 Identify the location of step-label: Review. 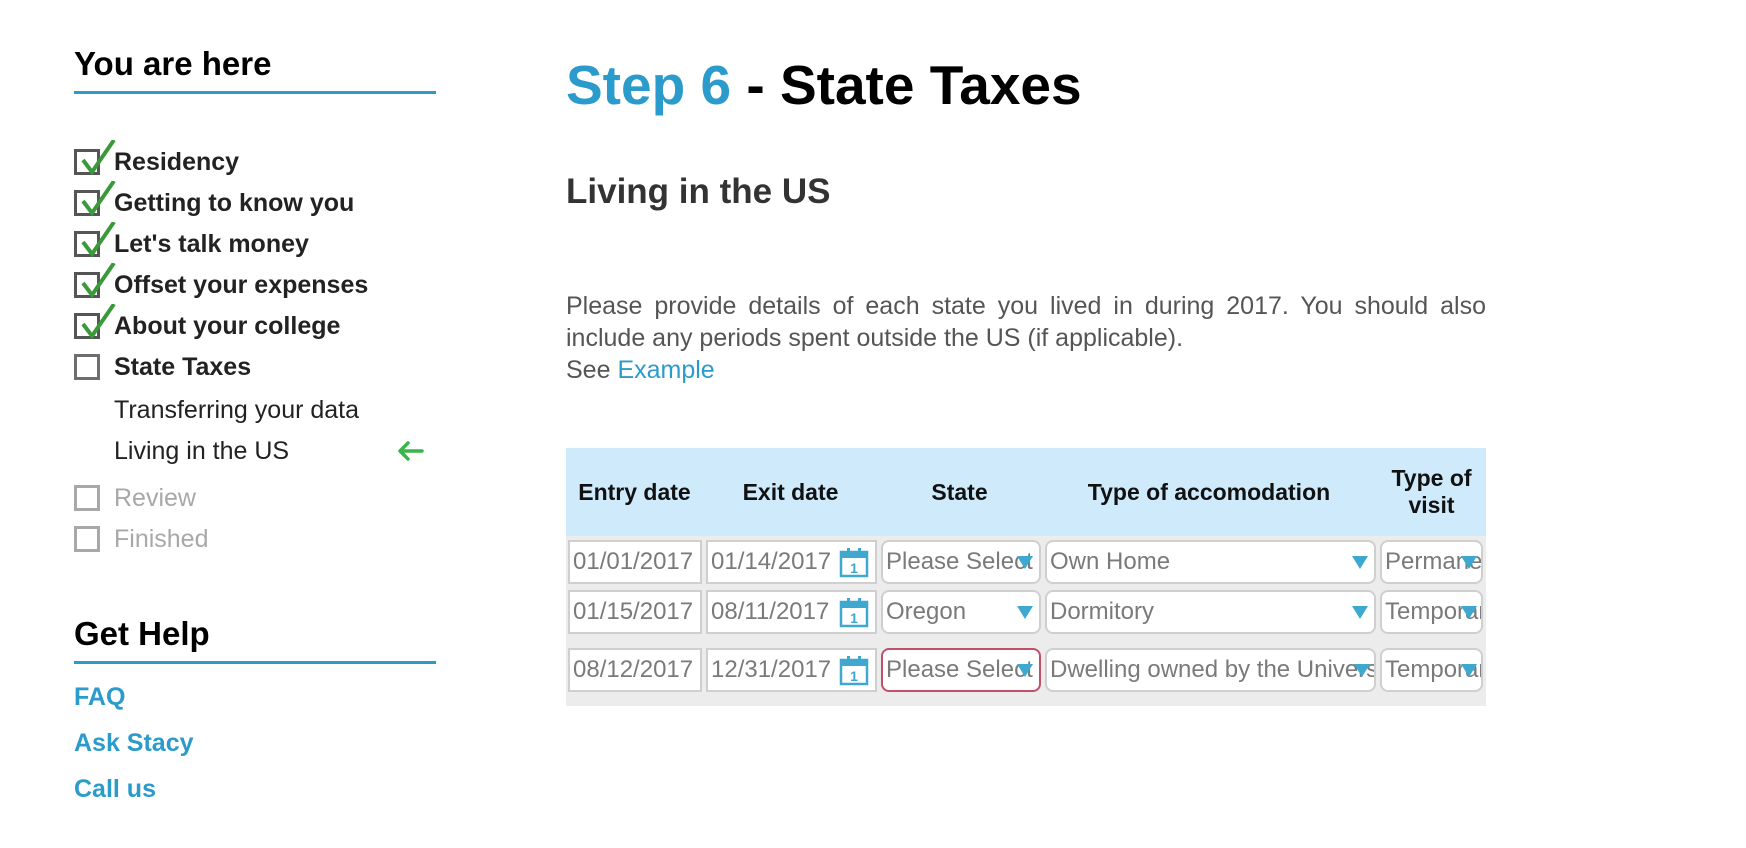
(155, 497).